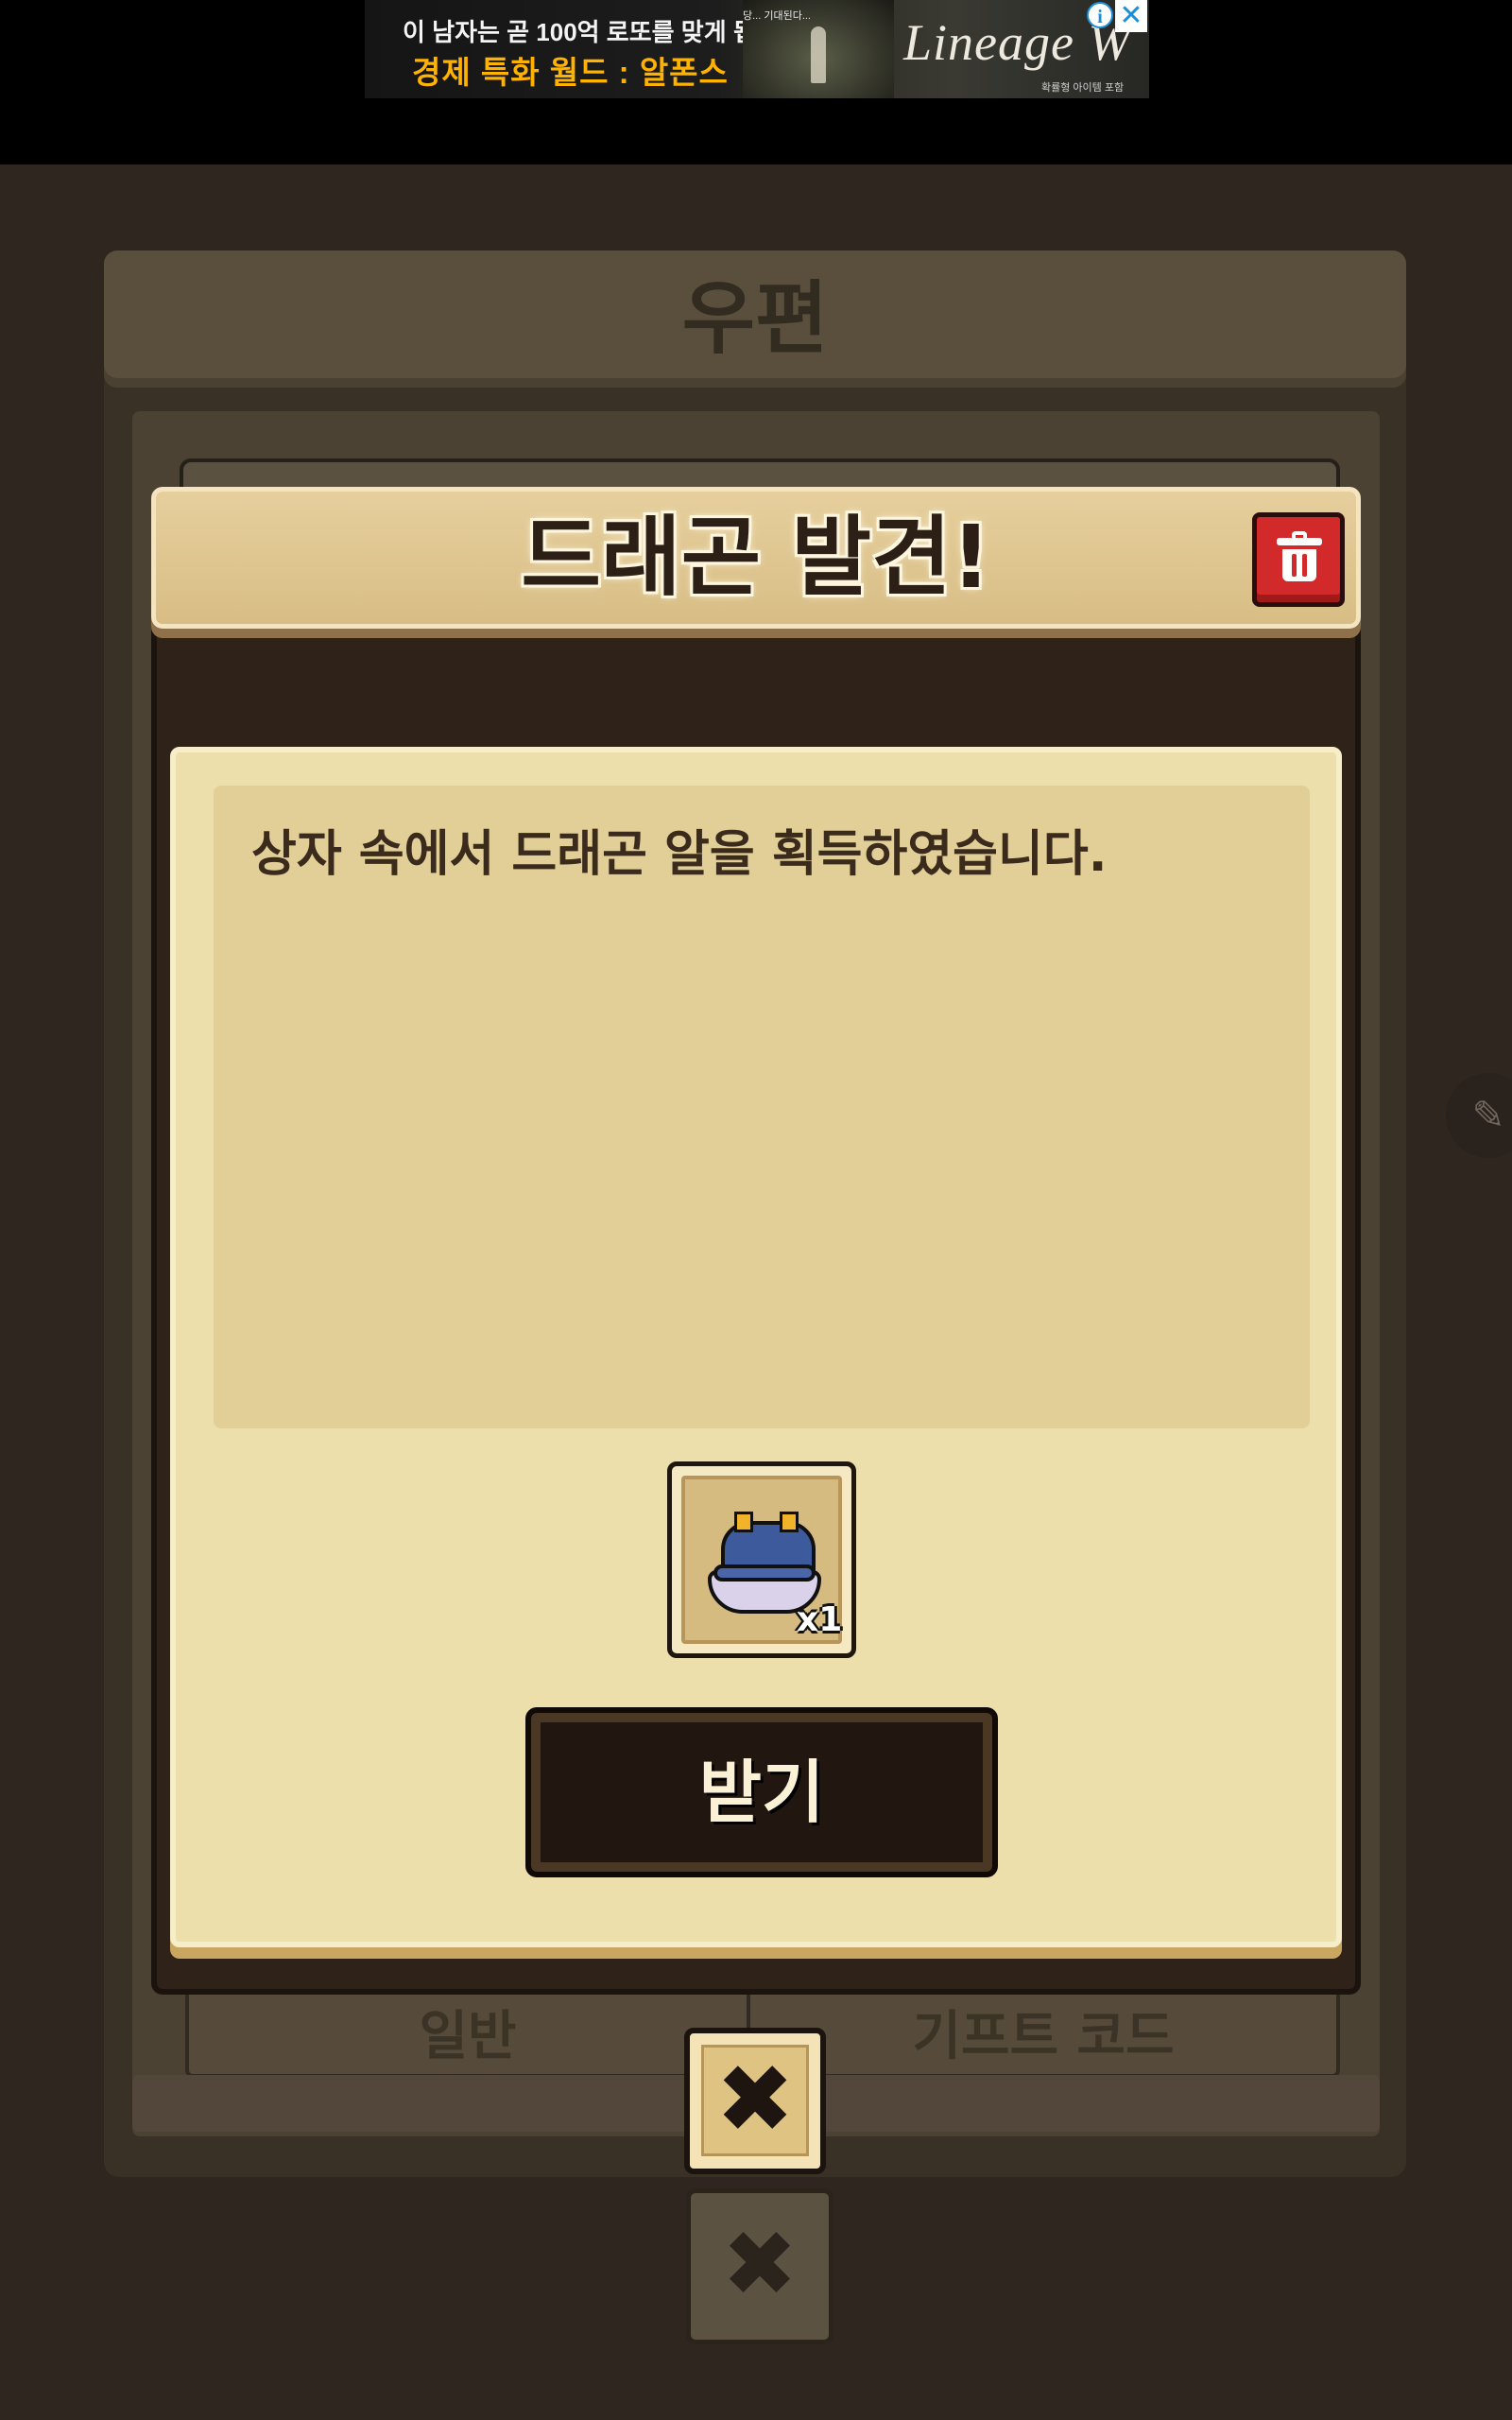 This screenshot has width=1512, height=2420. Describe the element at coordinates (1479, 1115) in the screenshot. I see `edit-pencil-icon: ✎` at that location.